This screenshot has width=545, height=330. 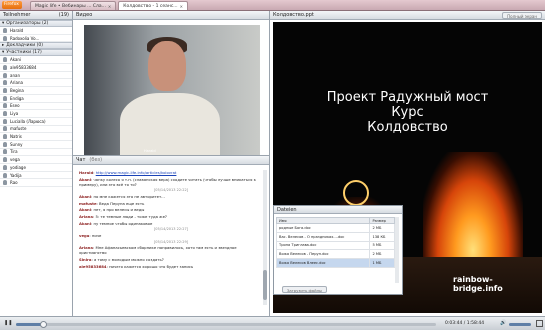 I want to click on table-row: Вожа Велесов - Перун.doc 2 МБ, so click(x=335, y=254).